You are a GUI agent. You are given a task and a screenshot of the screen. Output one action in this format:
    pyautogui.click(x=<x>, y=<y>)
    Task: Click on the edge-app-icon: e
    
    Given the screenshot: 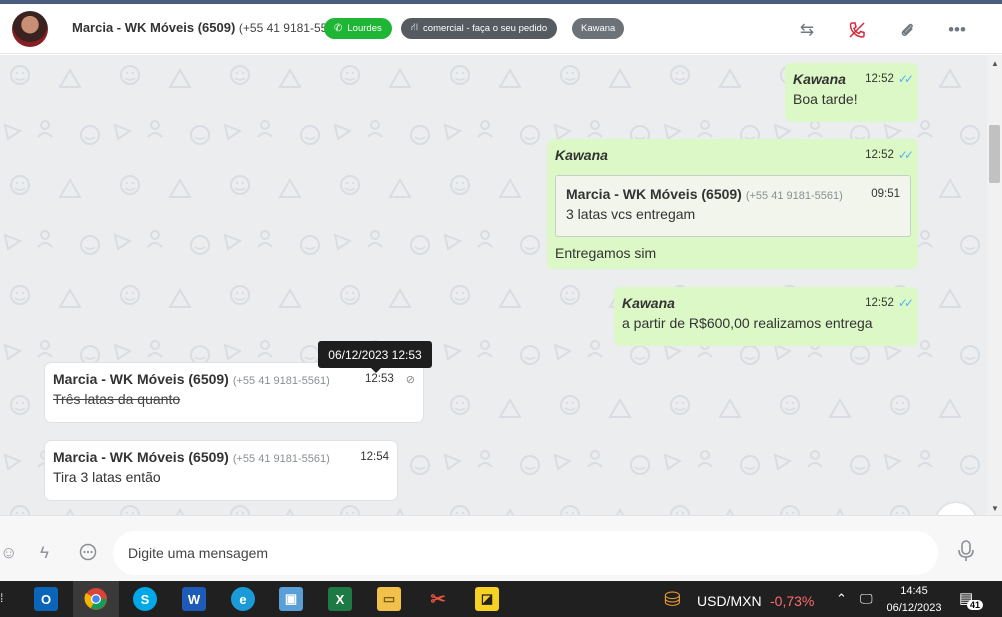 What is the action you would take?
    pyautogui.click(x=243, y=599)
    